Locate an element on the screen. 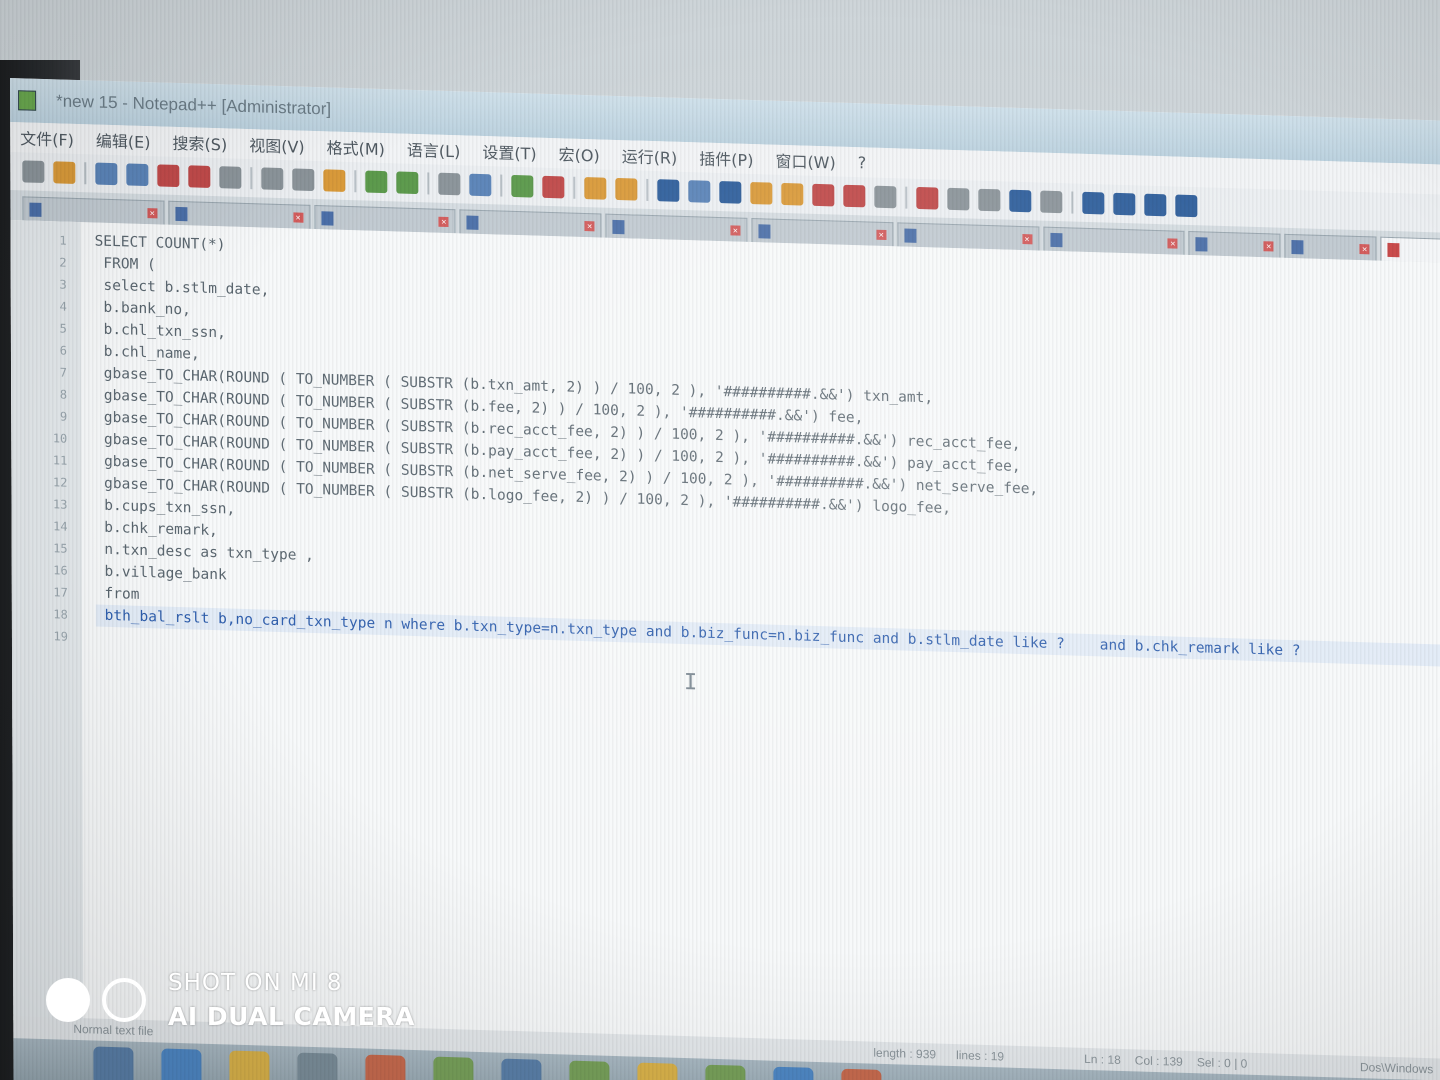 The image size is (1440, 1080). record-macro-icon is located at coordinates (927, 198).